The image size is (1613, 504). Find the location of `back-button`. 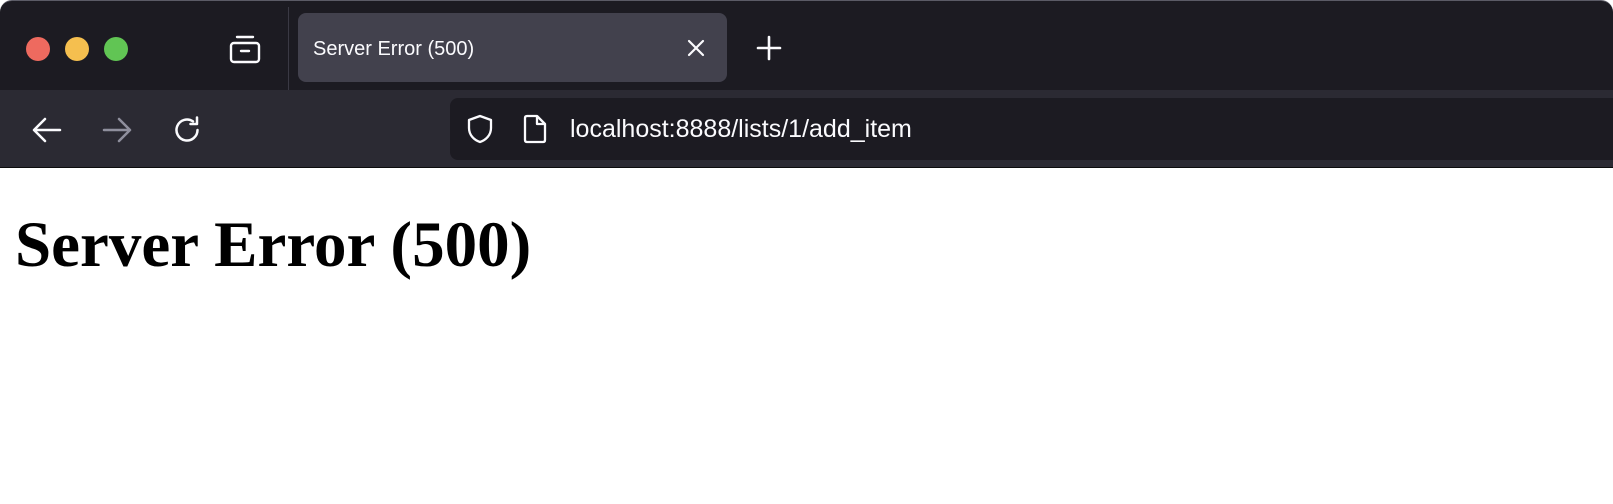

back-button is located at coordinates (47, 130).